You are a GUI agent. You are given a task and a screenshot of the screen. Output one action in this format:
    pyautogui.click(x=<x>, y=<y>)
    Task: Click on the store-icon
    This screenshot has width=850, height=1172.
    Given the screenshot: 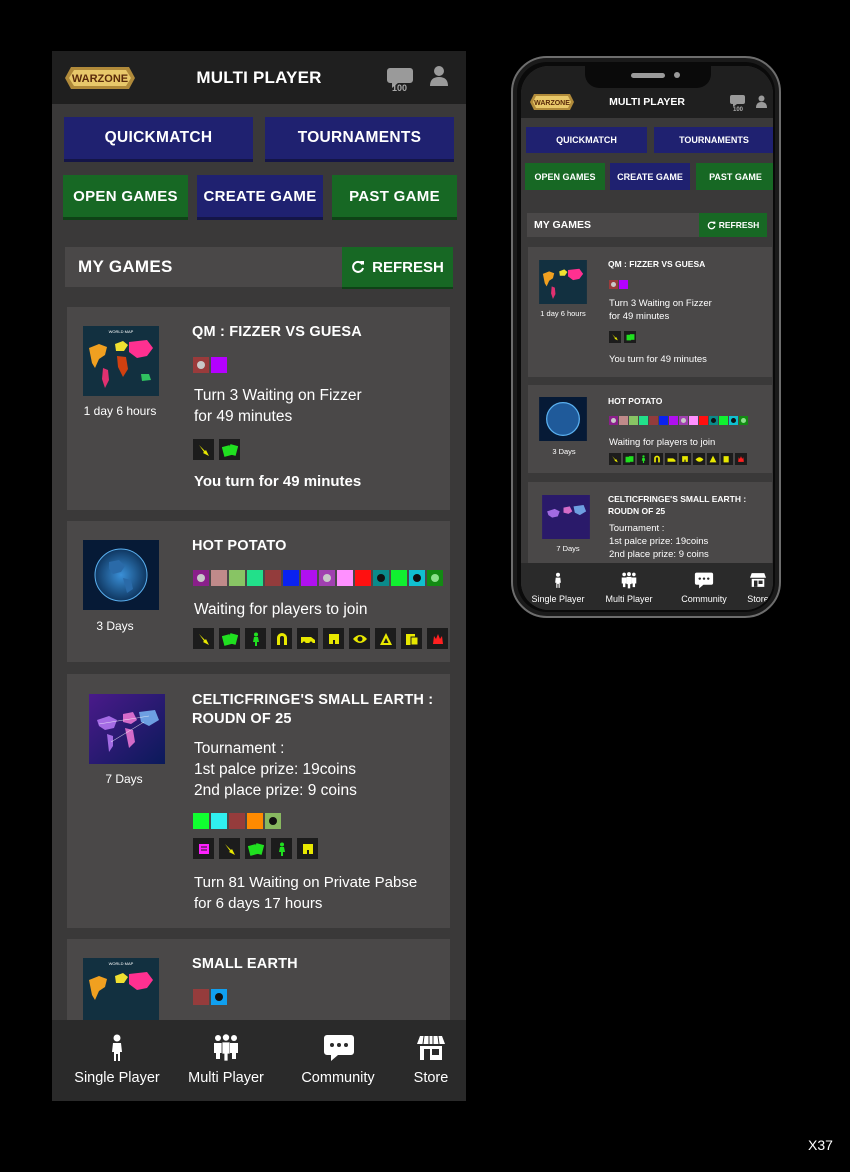 What is the action you would take?
    pyautogui.click(x=431, y=1047)
    